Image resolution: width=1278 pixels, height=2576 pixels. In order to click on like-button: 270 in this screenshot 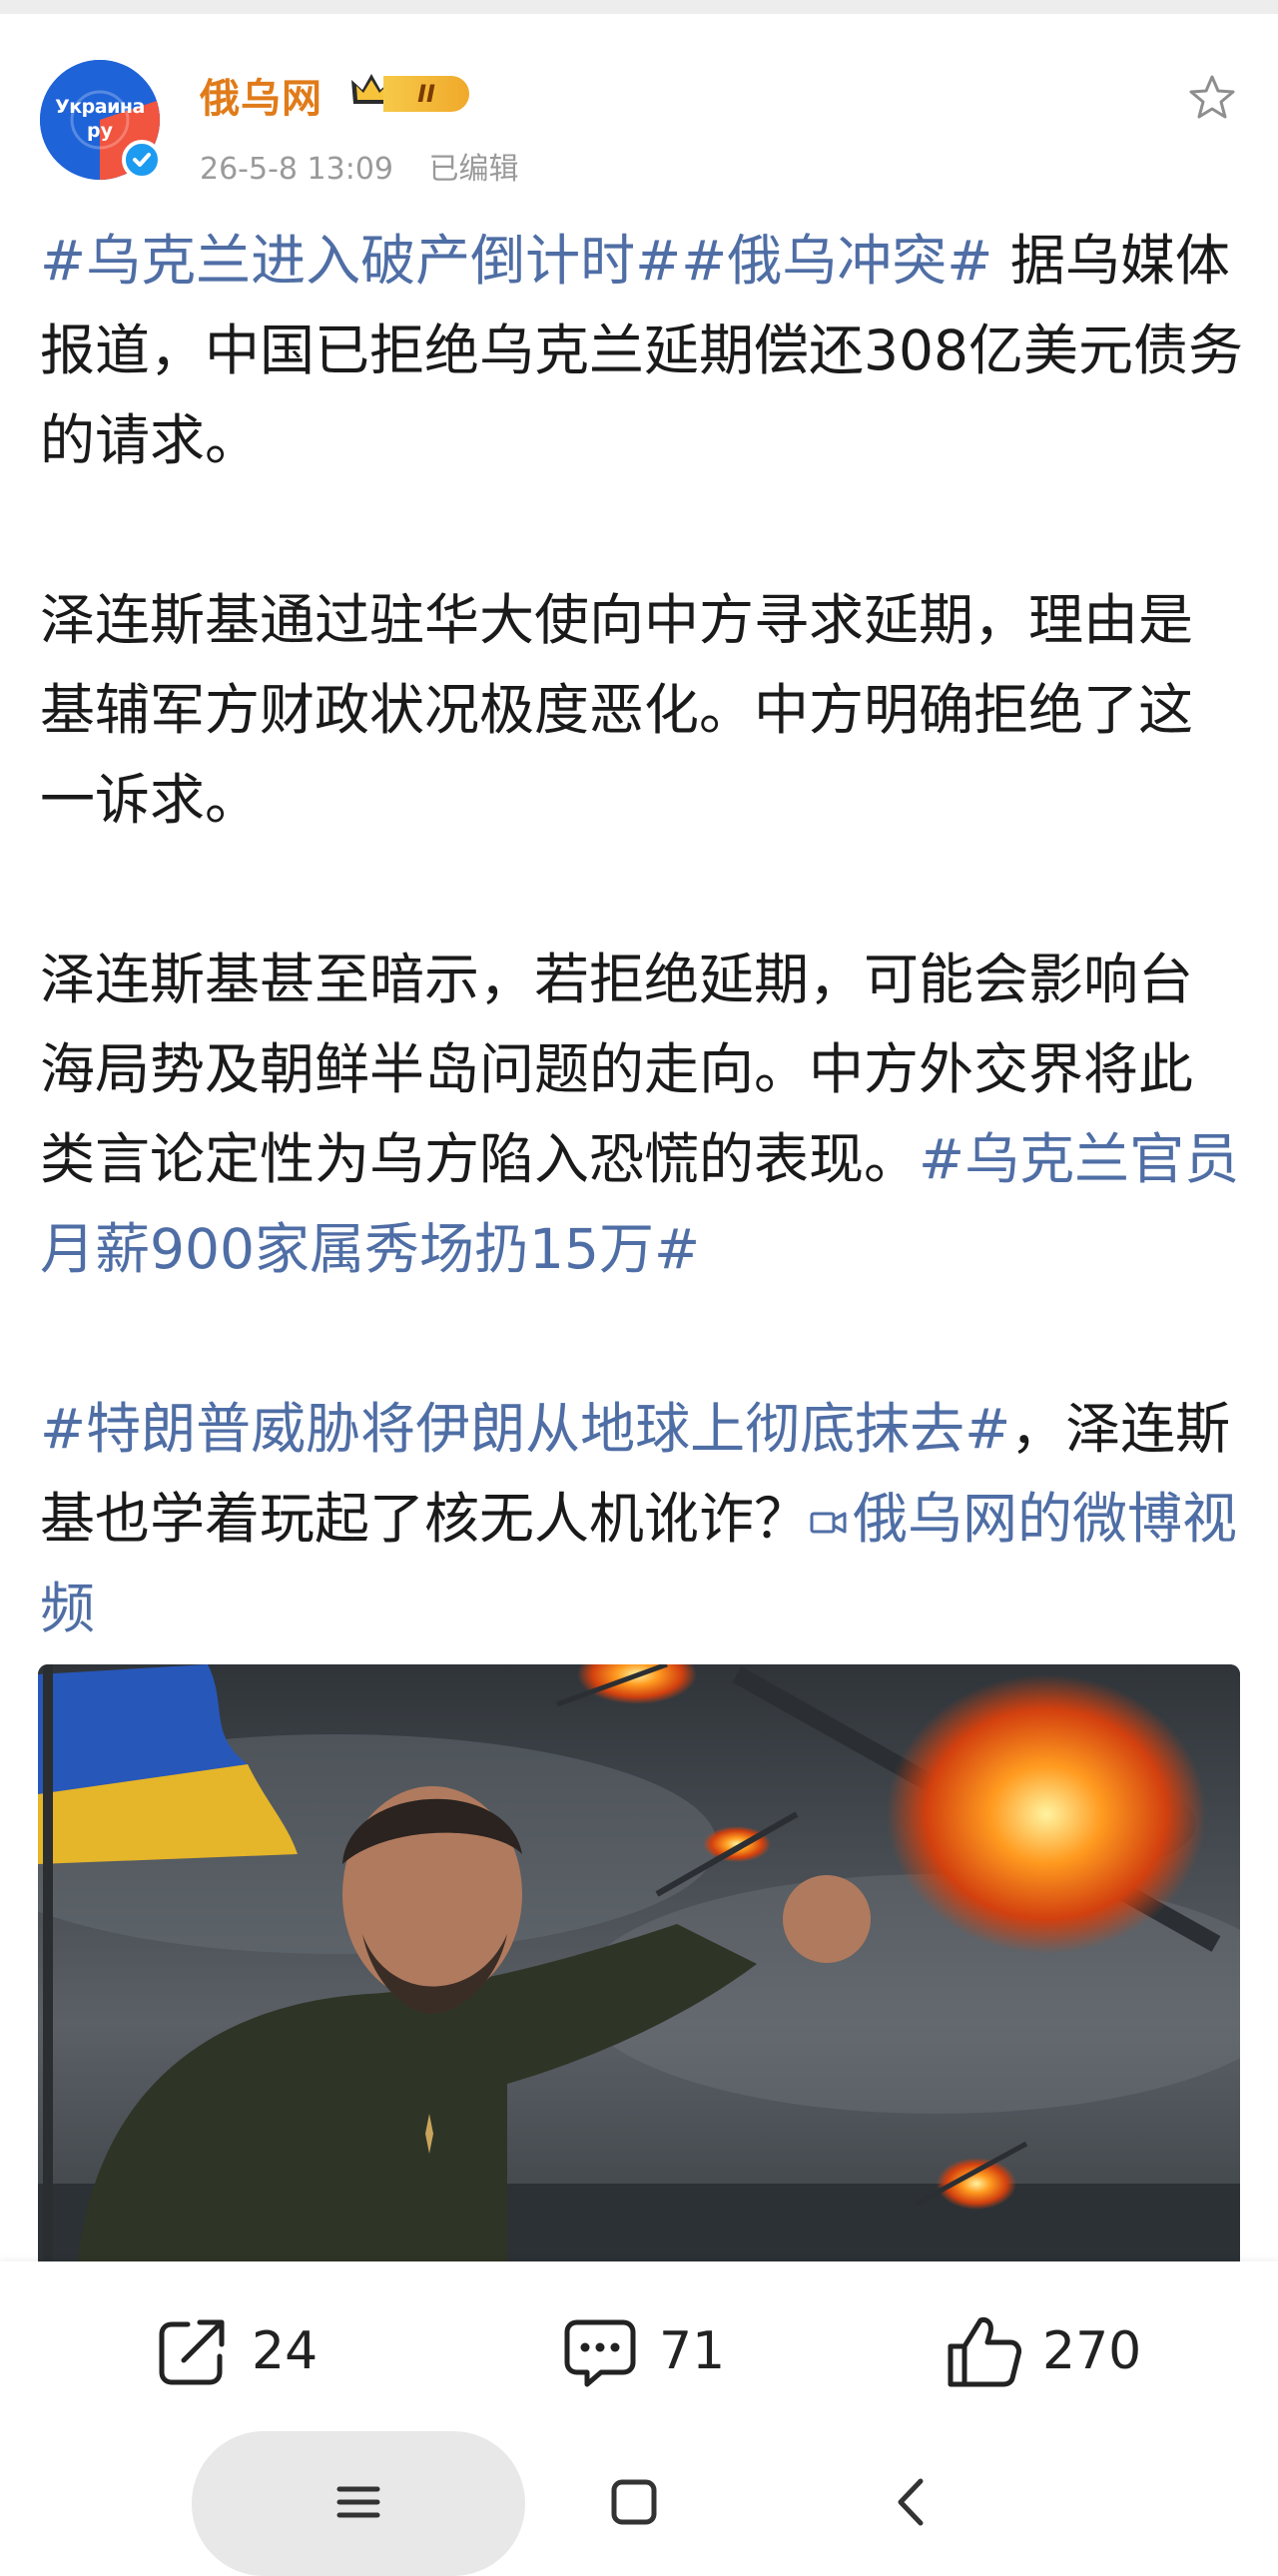, I will do `click(1042, 2351)`.